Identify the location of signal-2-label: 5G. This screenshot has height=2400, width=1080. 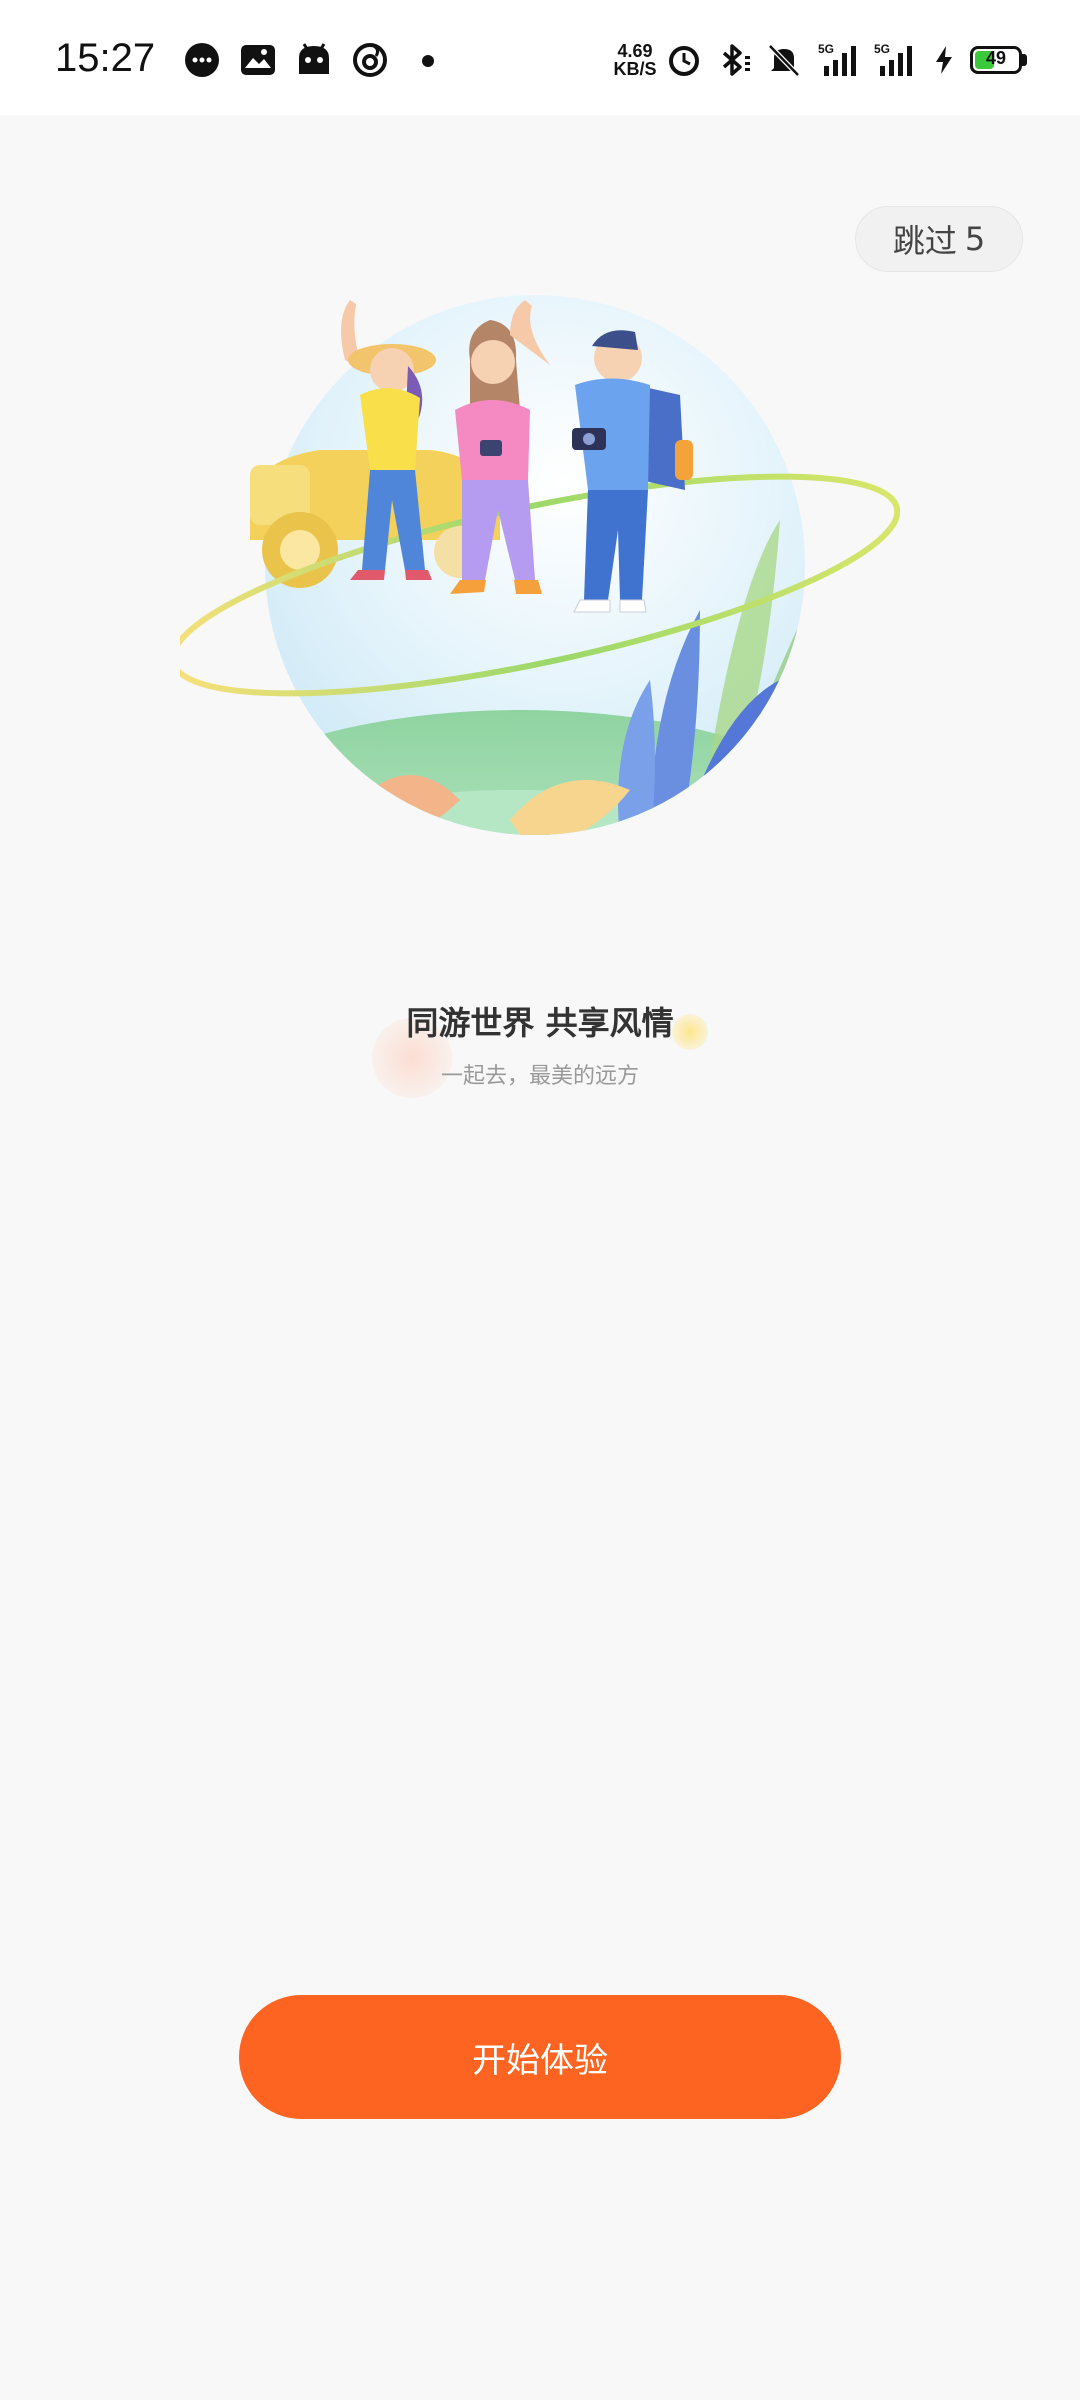
(882, 49).